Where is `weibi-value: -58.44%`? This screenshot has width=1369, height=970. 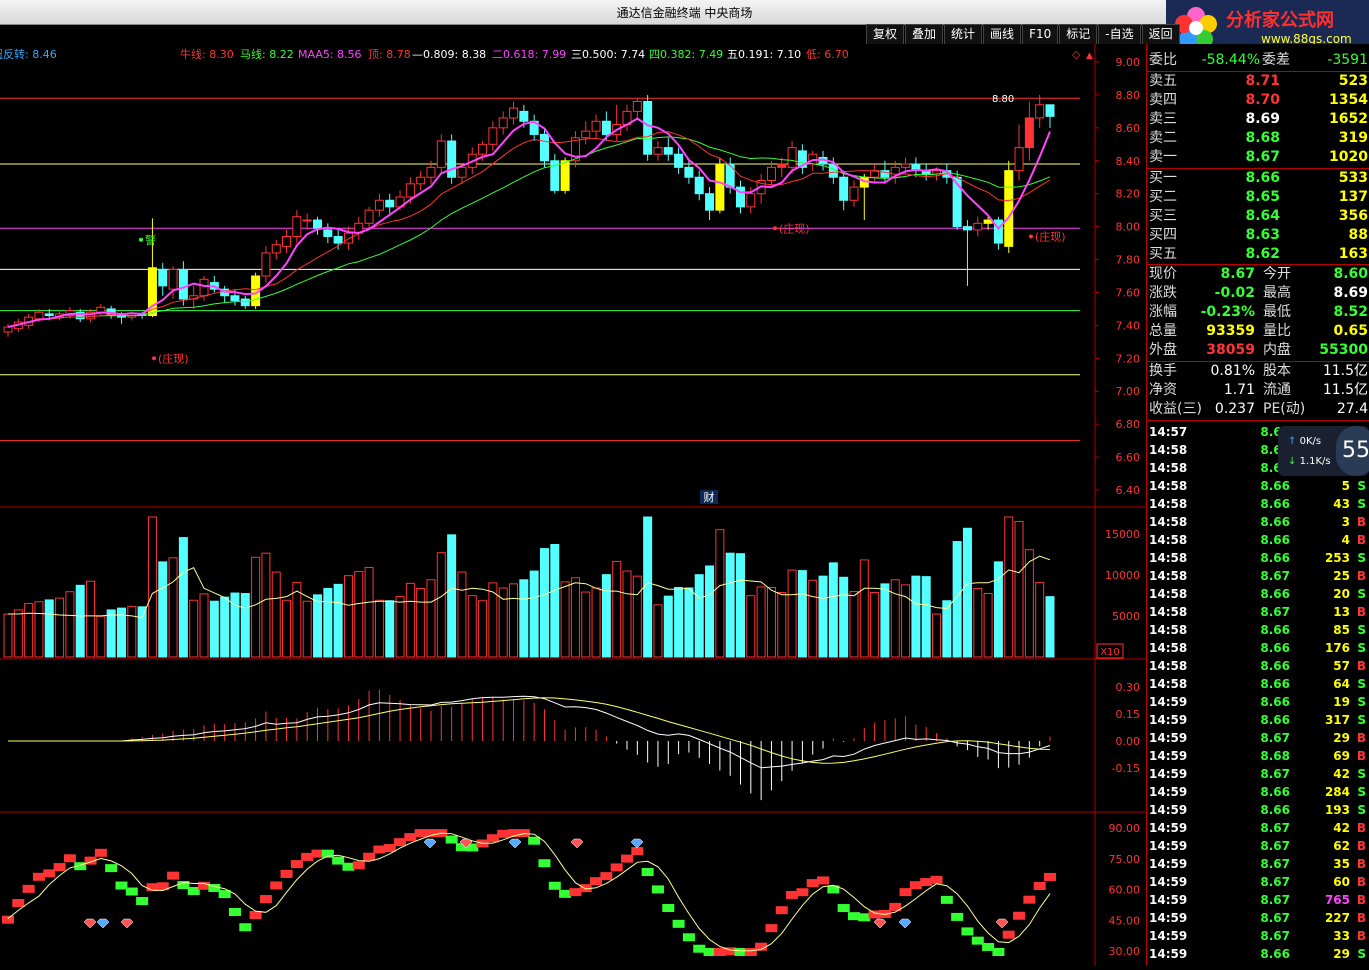
weibi-value: -58.44% is located at coordinates (1230, 60).